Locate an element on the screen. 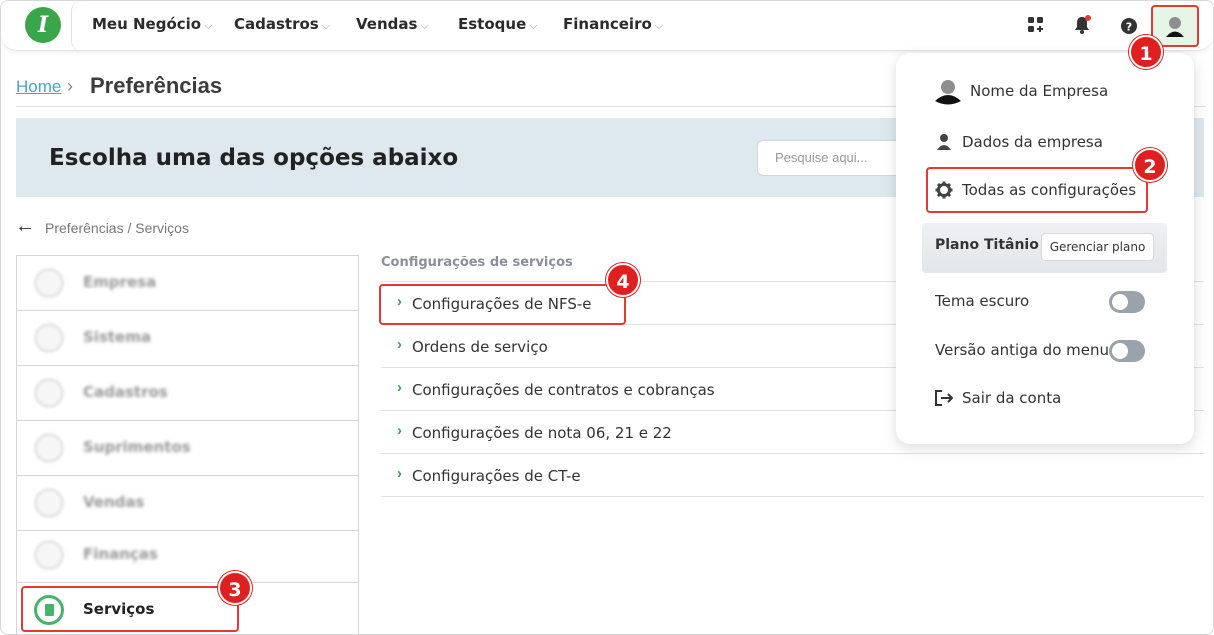 The height and width of the screenshot is (635, 1214). sidebar-item-label: Suprimentos is located at coordinates (137, 447).